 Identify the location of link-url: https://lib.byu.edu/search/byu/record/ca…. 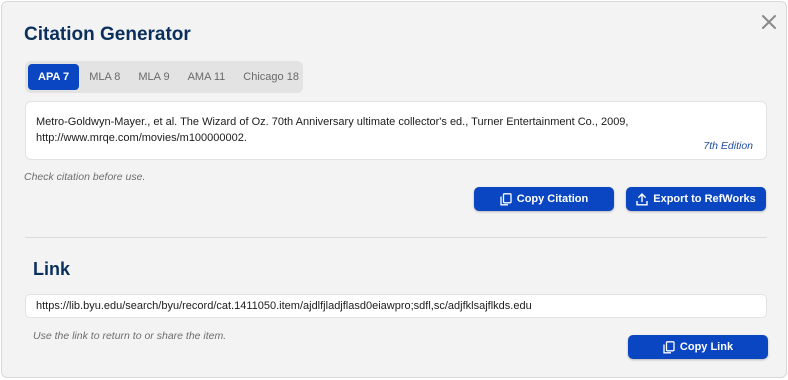
(284, 306).